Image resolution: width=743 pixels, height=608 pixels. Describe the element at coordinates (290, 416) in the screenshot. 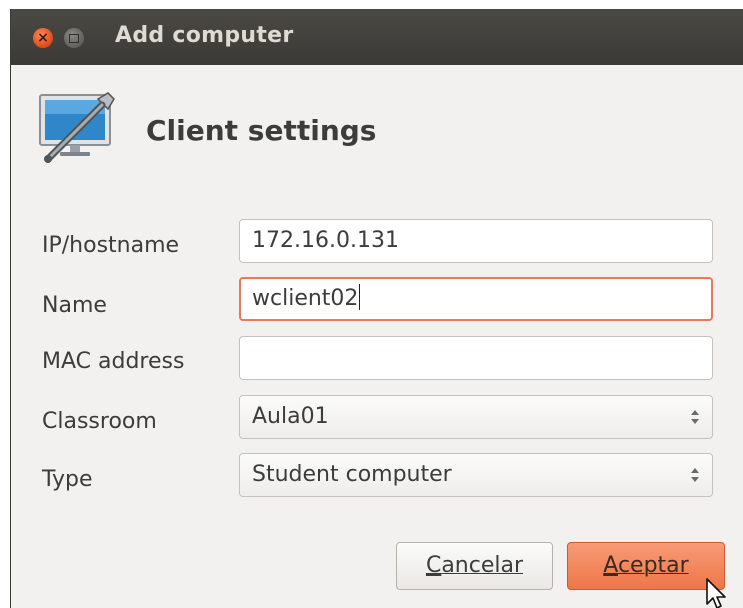

I see `classroom-value: Aula01` at that location.